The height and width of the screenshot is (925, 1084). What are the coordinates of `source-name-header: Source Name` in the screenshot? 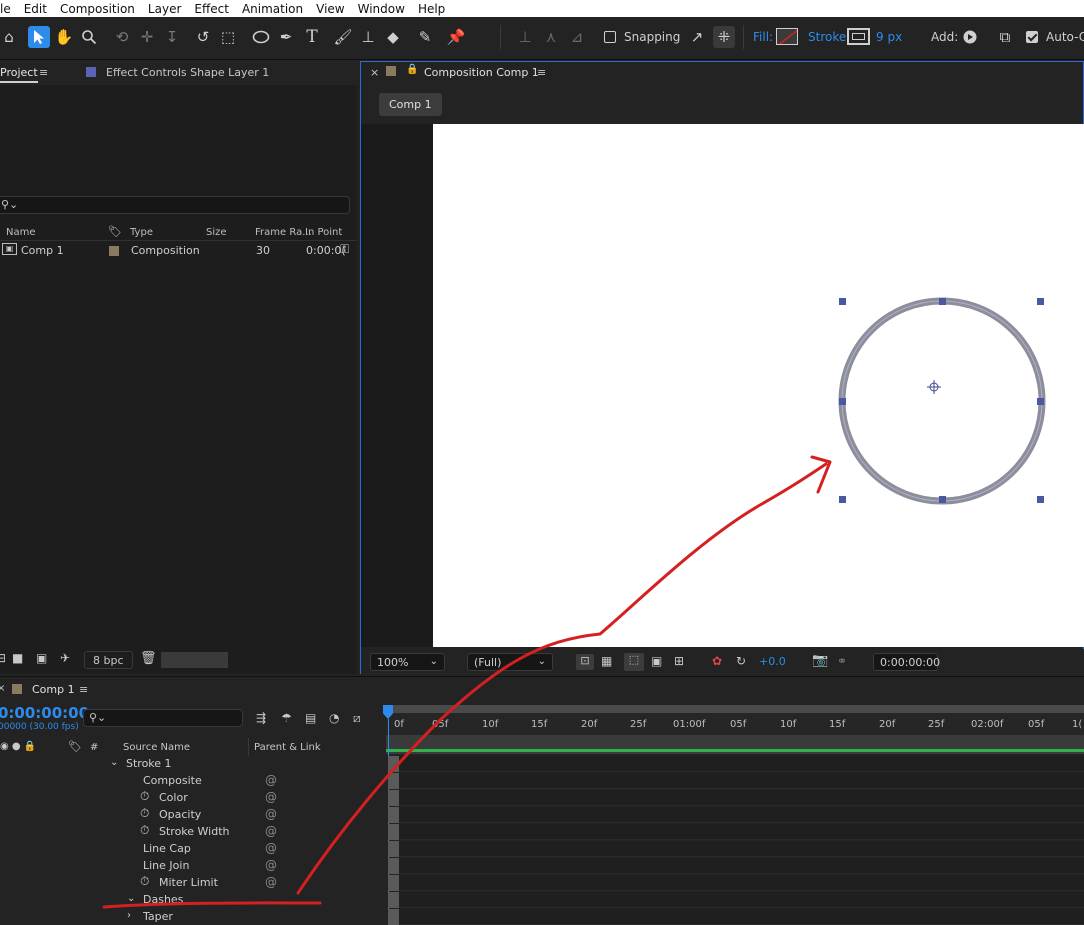 It's located at (156, 747).